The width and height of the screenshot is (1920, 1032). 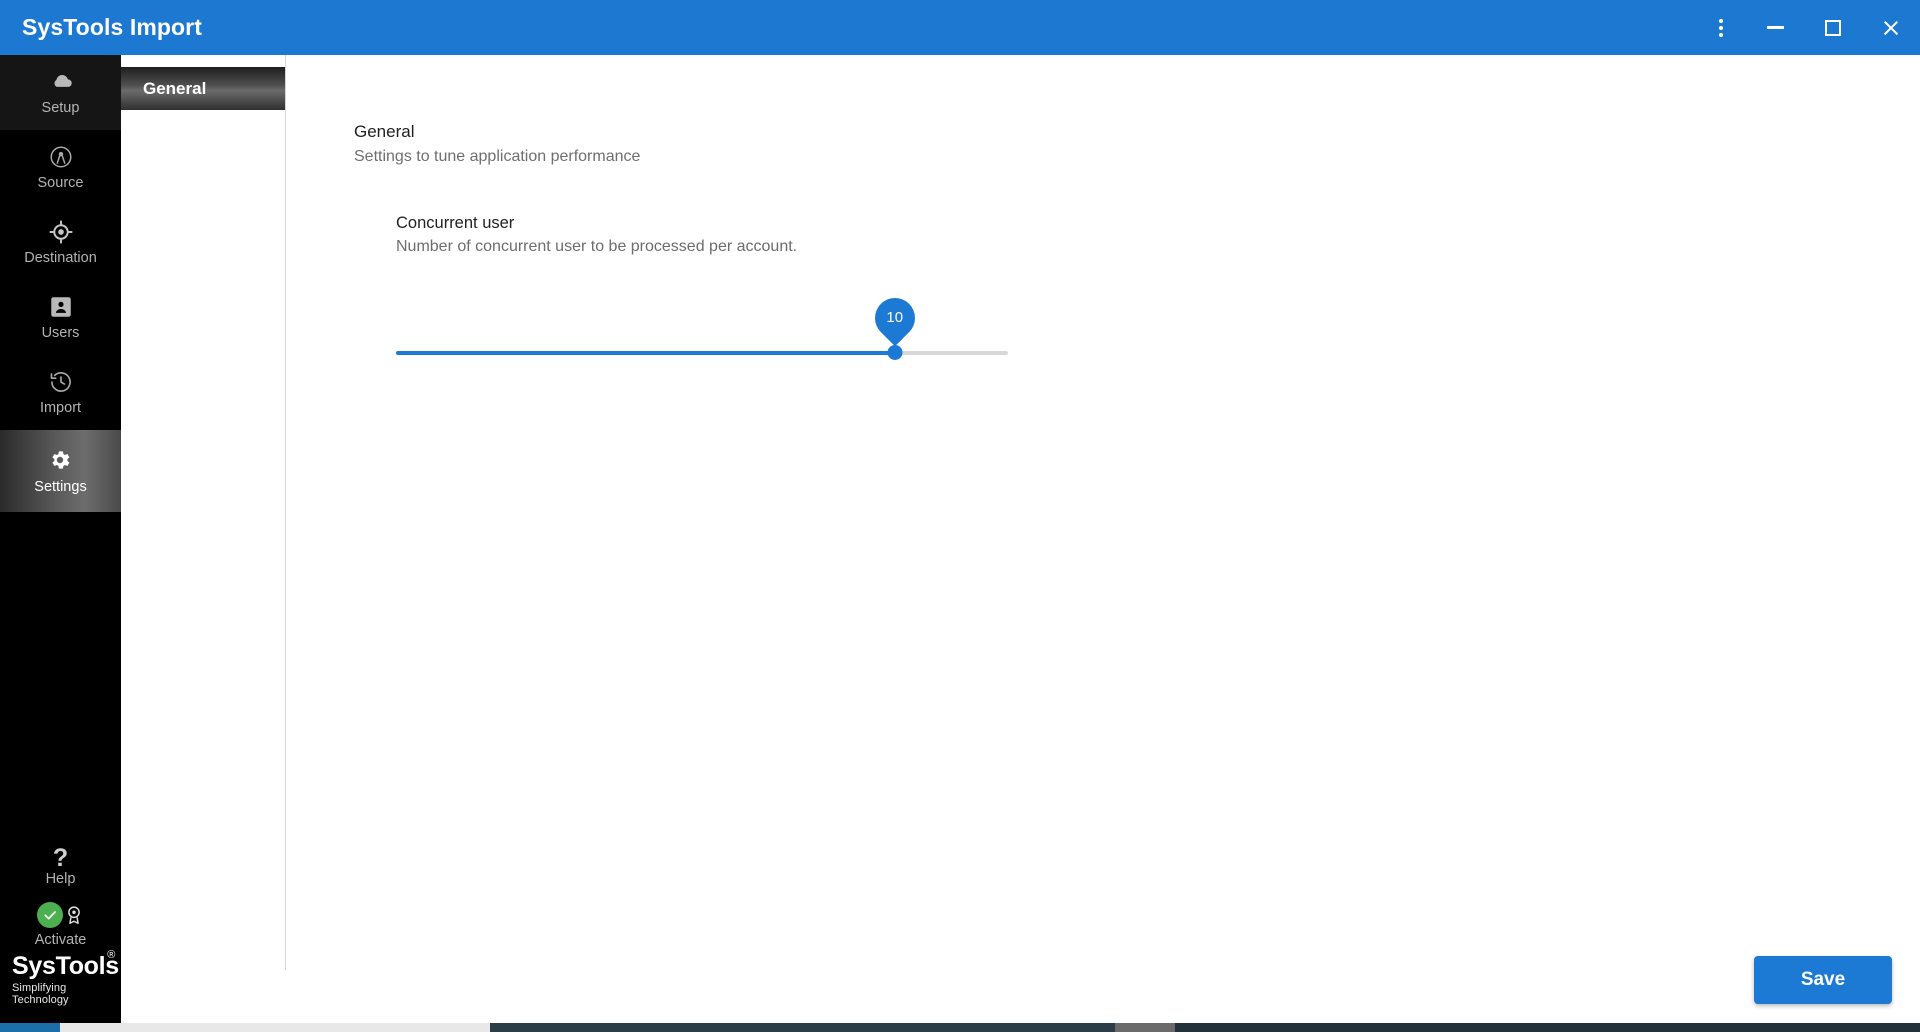 I want to click on gear-icon, so click(x=61, y=461).